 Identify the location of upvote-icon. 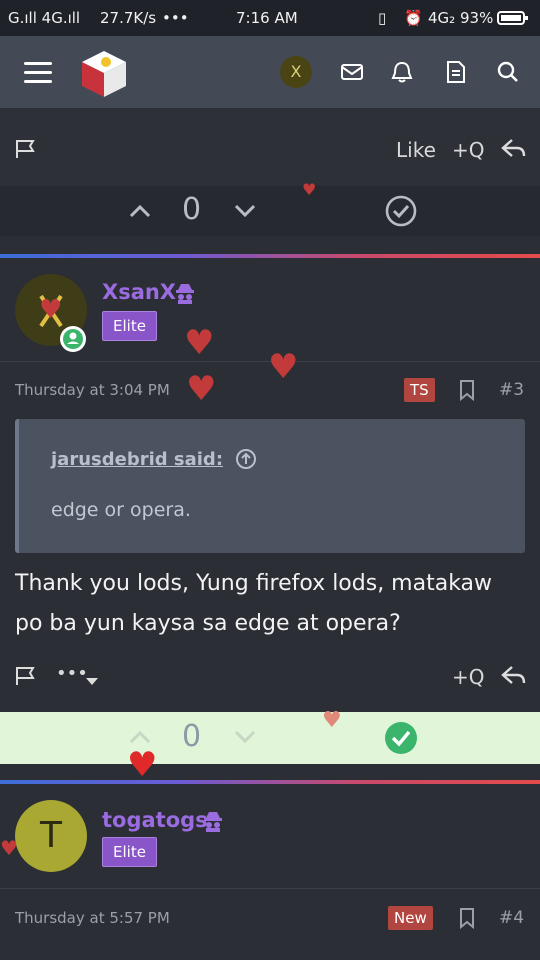
(140, 213).